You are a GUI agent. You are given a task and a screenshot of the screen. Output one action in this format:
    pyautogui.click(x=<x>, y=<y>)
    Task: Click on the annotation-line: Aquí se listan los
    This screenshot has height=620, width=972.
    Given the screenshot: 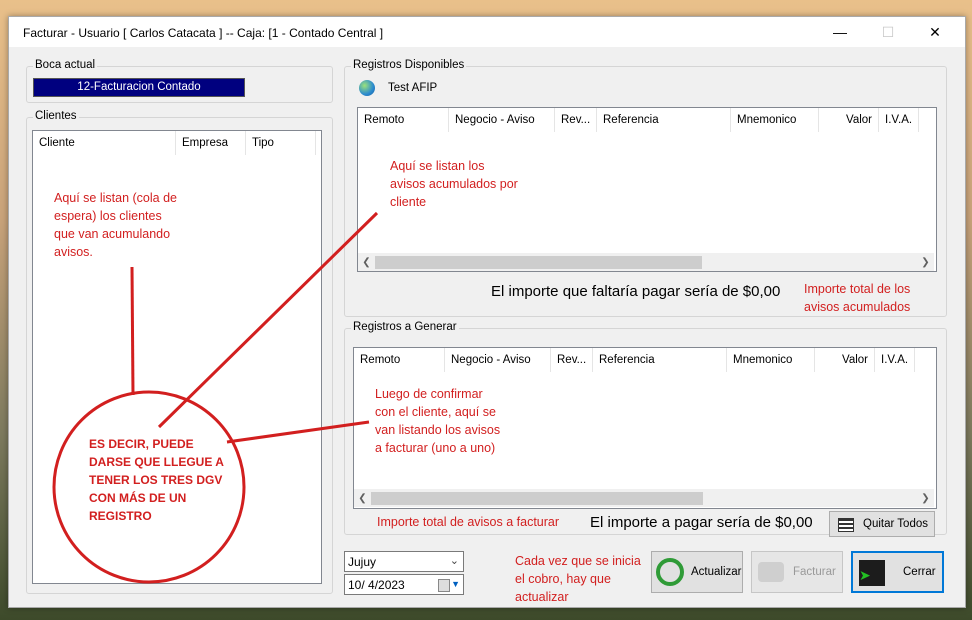 What is the action you would take?
    pyautogui.click(x=437, y=166)
    